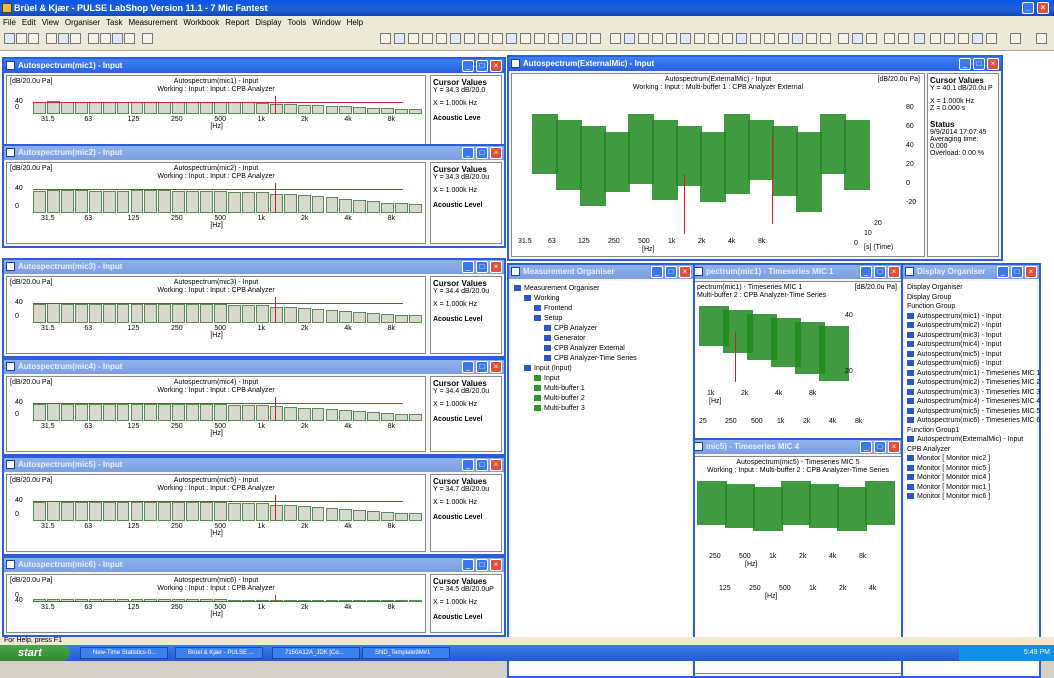 The height and width of the screenshot is (678, 1054). What do you see at coordinates (971, 469) in the screenshot?
I see `display-item: Monitor [ Monitor mic5 ]` at bounding box center [971, 469].